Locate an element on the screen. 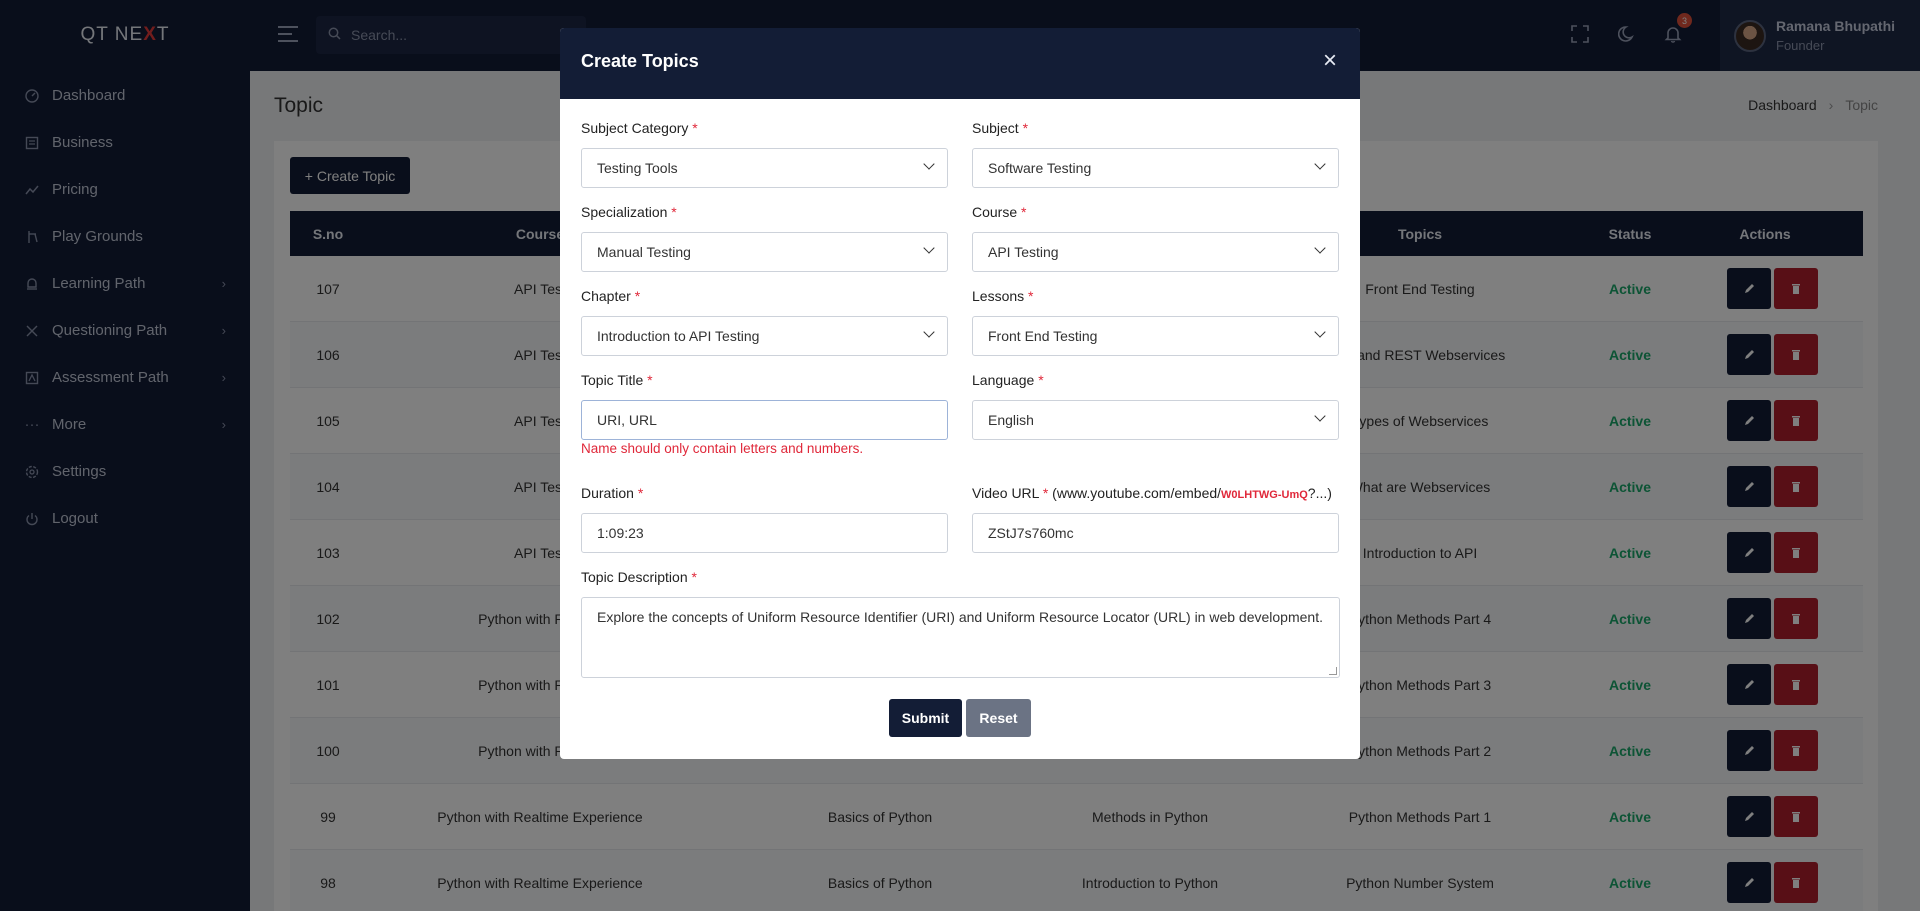 The width and height of the screenshot is (1920, 911). subject-category-select: Testing Tools is located at coordinates (764, 168).